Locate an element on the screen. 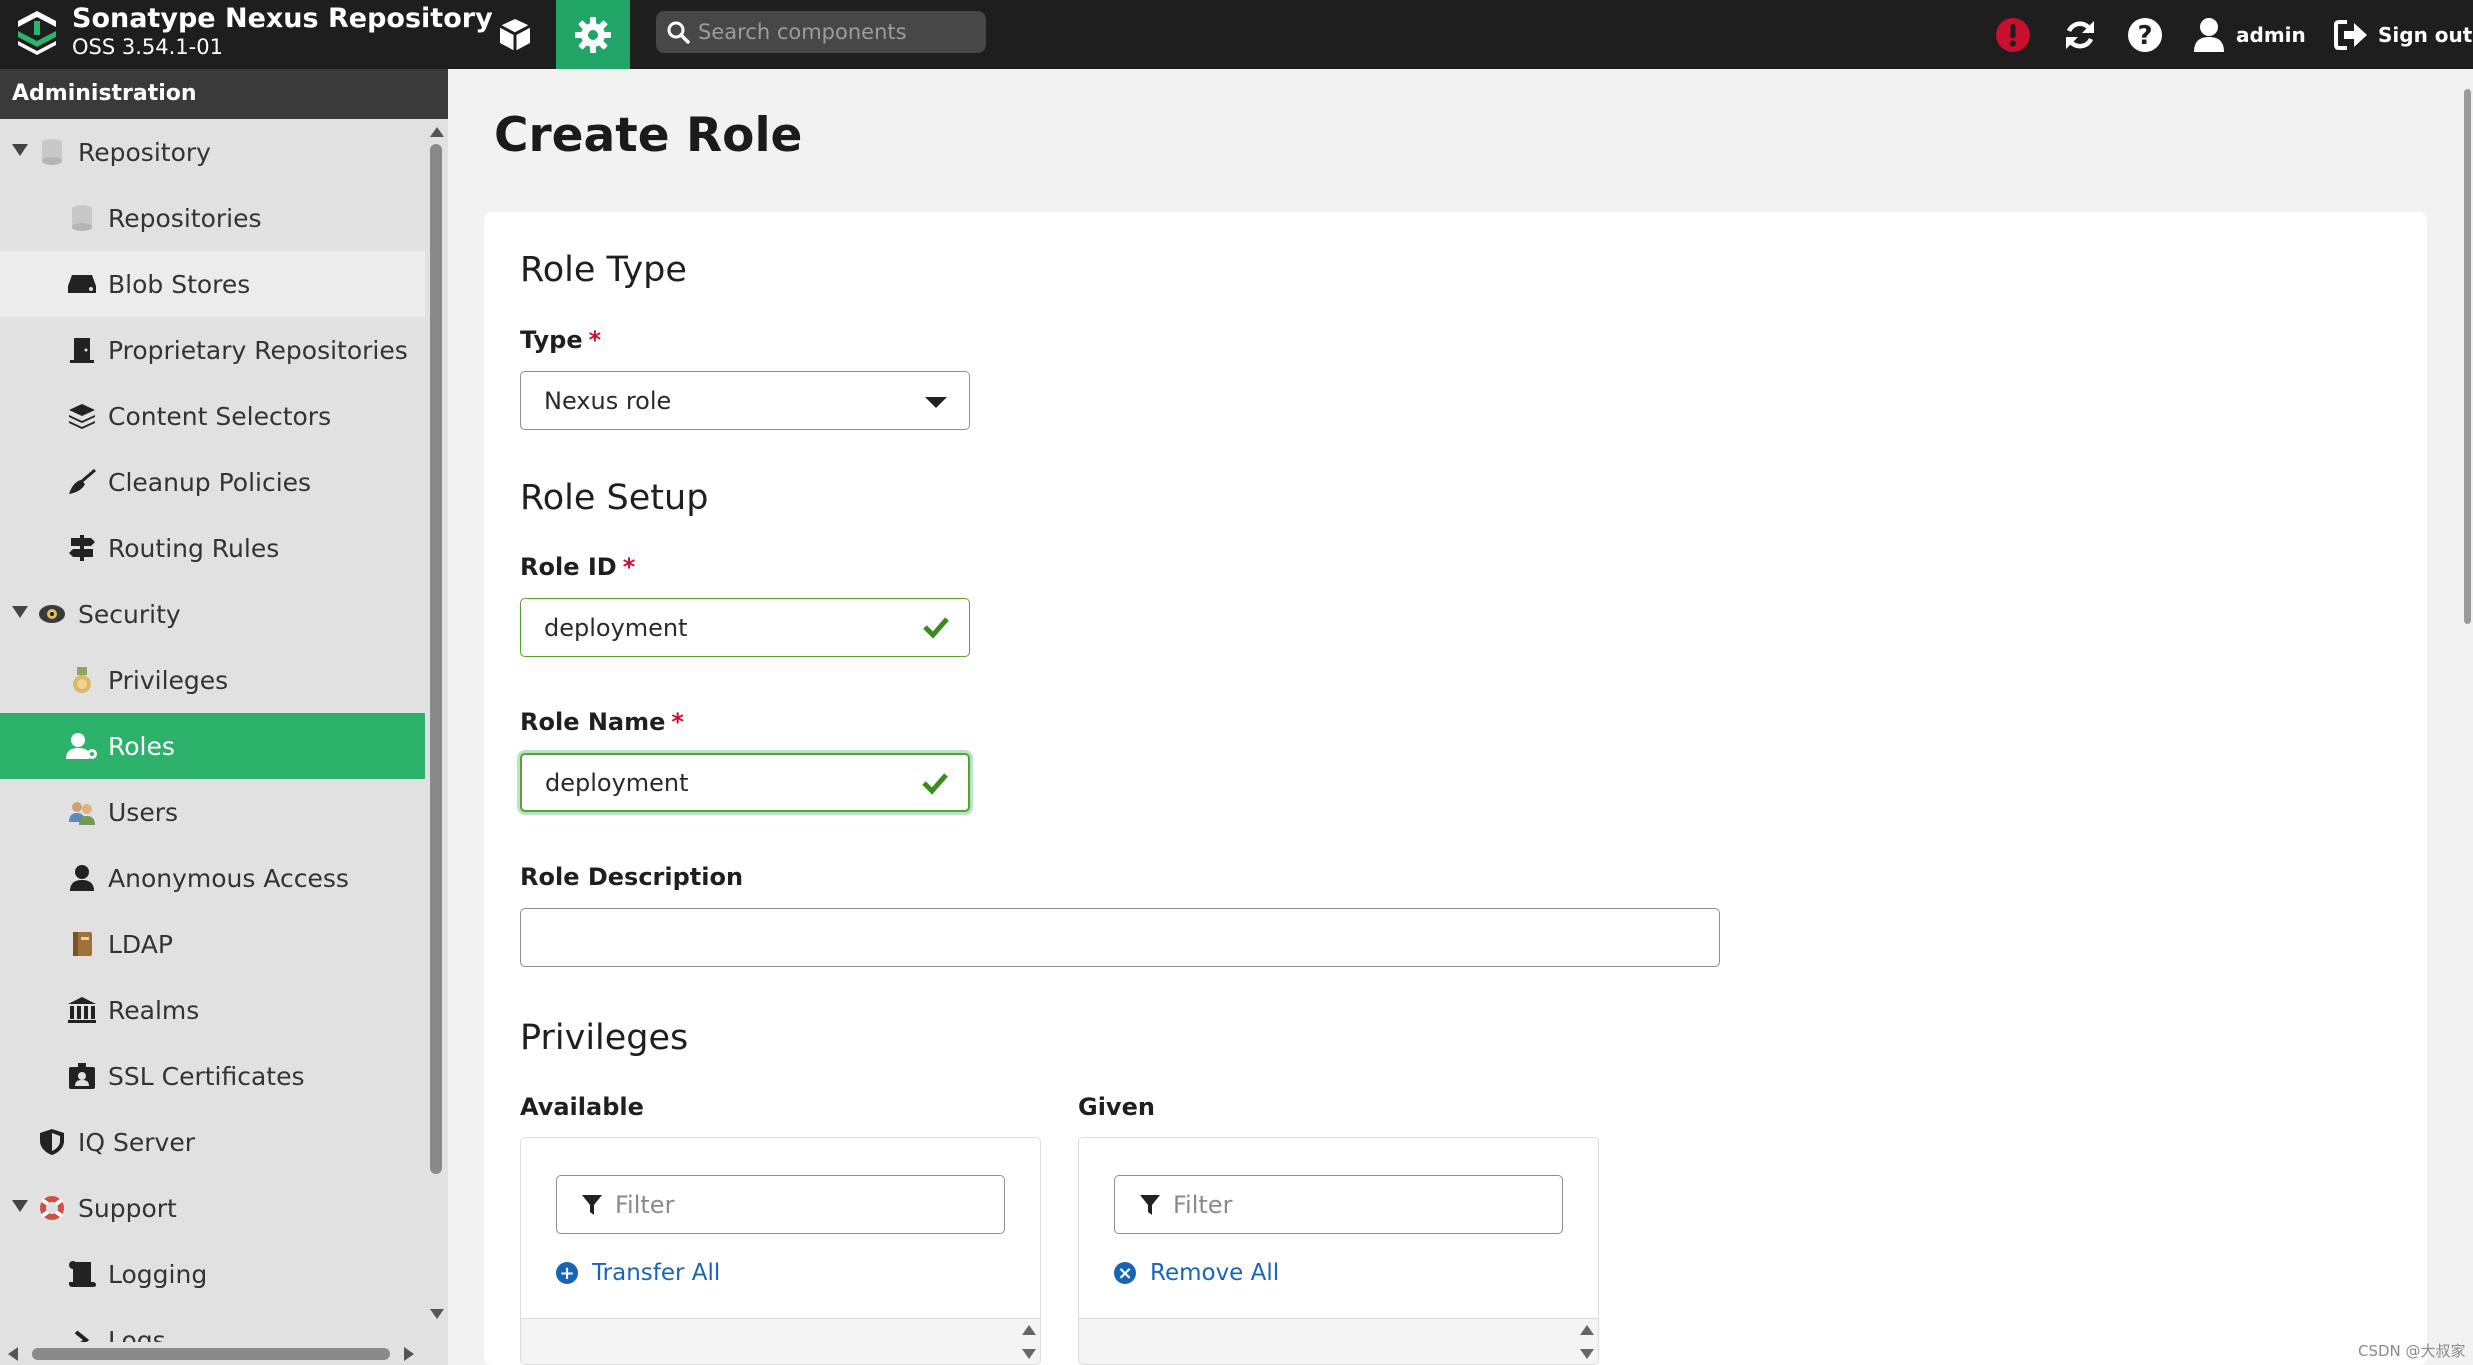  sidebar-item-users: Users is located at coordinates (212, 812).